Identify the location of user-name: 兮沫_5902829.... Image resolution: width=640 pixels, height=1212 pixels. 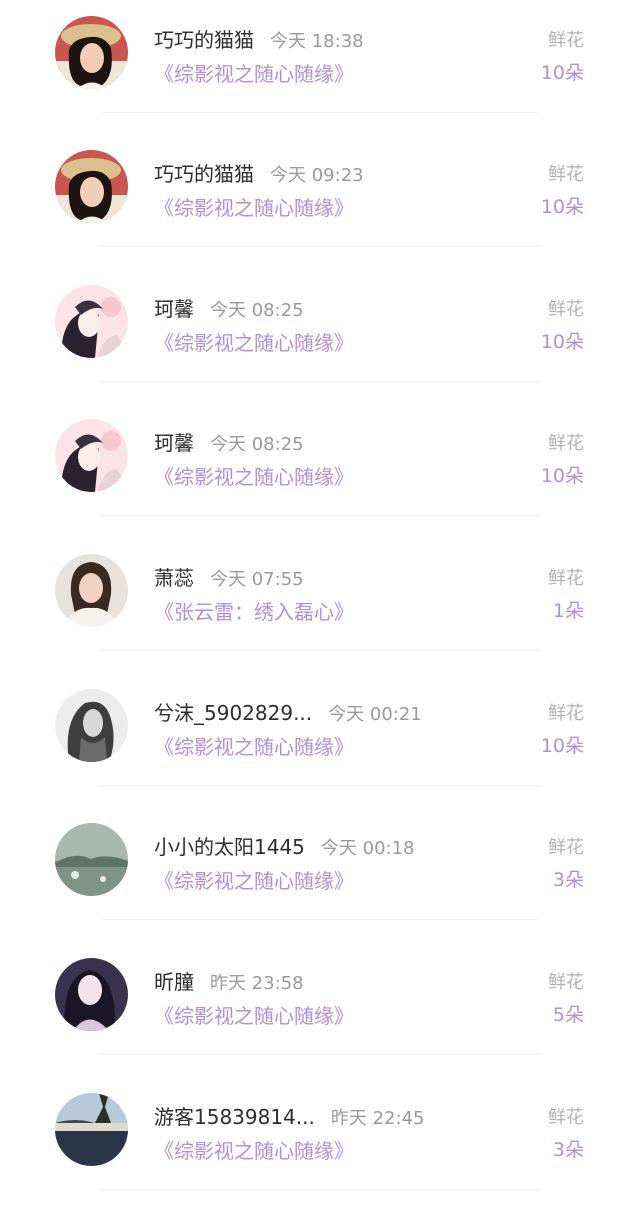
(233, 713).